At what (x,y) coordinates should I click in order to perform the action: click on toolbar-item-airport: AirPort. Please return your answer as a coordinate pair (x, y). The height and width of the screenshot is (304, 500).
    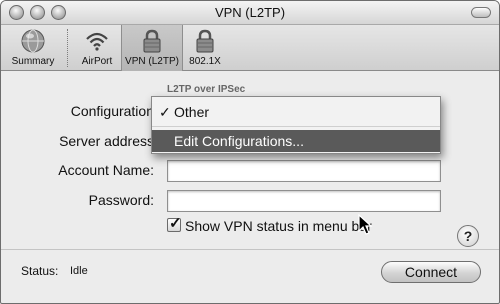
    Looking at the image, I should click on (97, 48).